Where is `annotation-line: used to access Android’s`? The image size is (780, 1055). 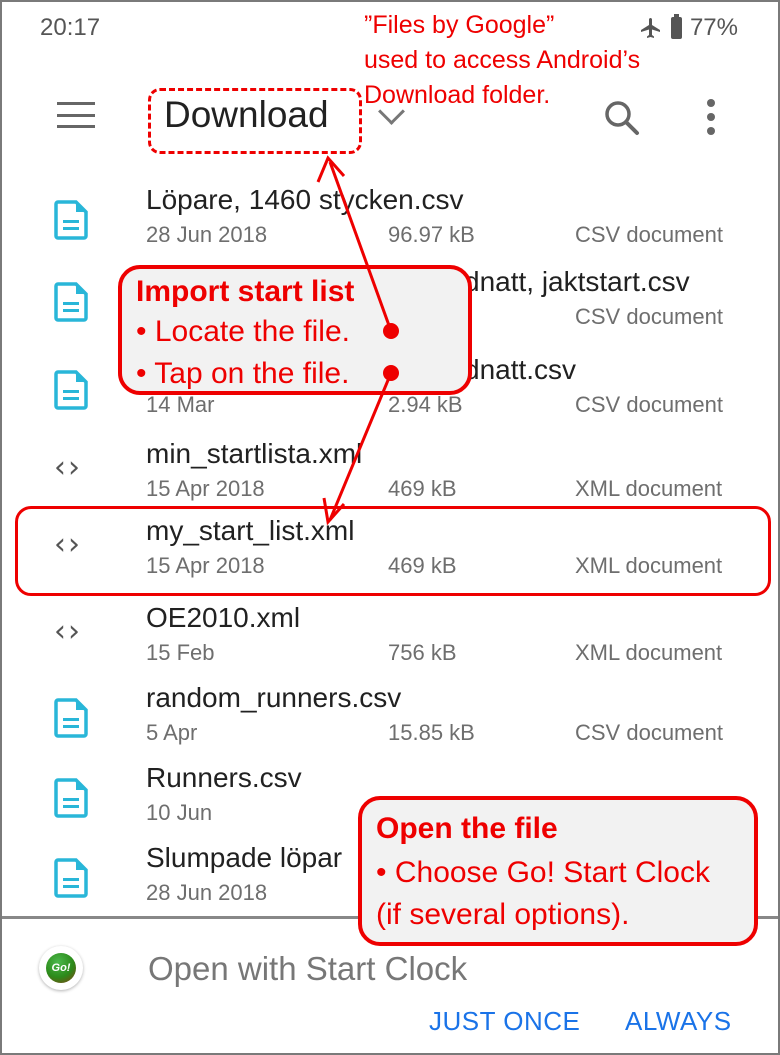 annotation-line: used to access Android’s is located at coordinates (502, 60).